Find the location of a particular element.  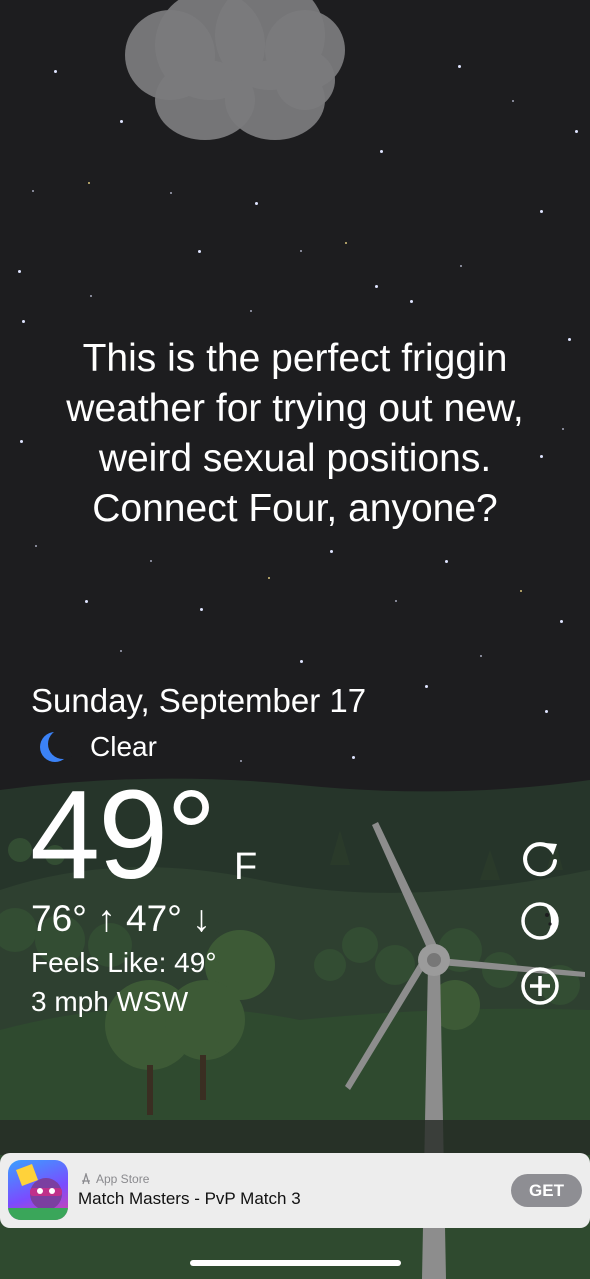

store-label-row: App Store is located at coordinates (114, 1179).